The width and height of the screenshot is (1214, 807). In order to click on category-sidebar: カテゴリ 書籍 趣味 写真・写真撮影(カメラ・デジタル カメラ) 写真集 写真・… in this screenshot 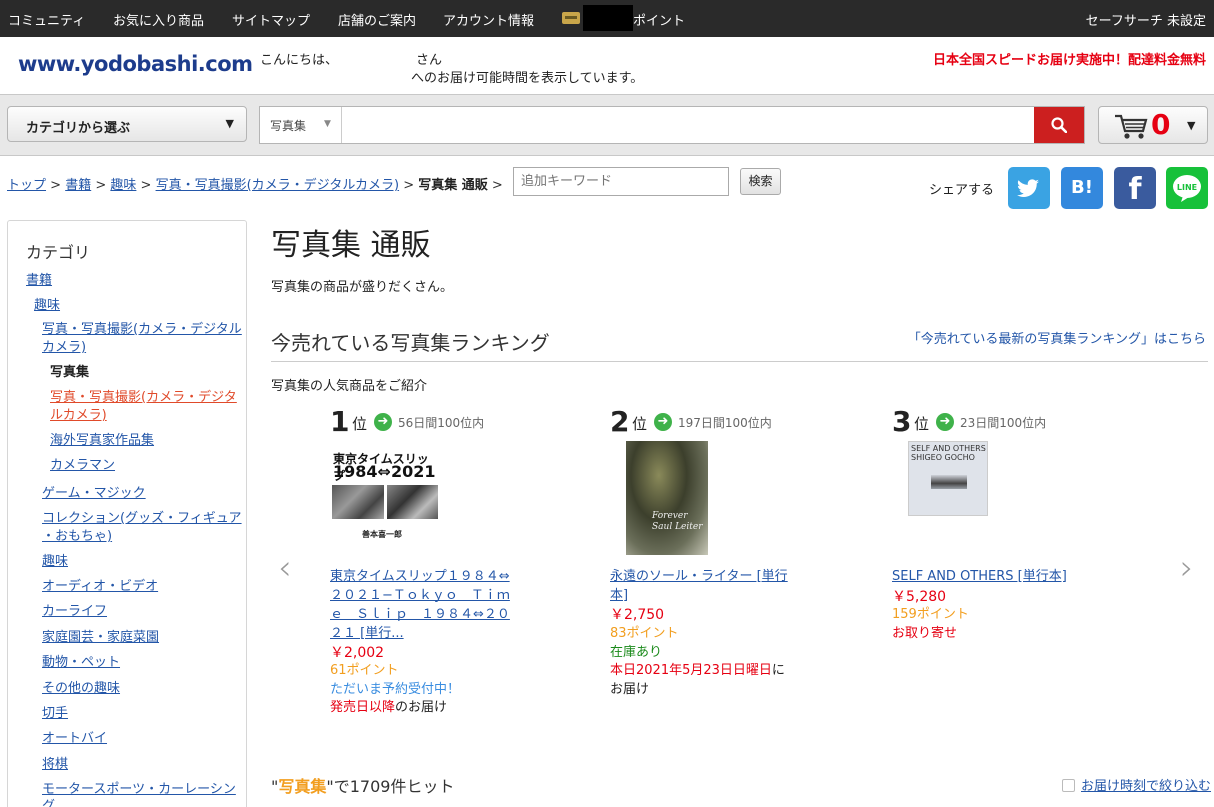, I will do `click(127, 513)`.